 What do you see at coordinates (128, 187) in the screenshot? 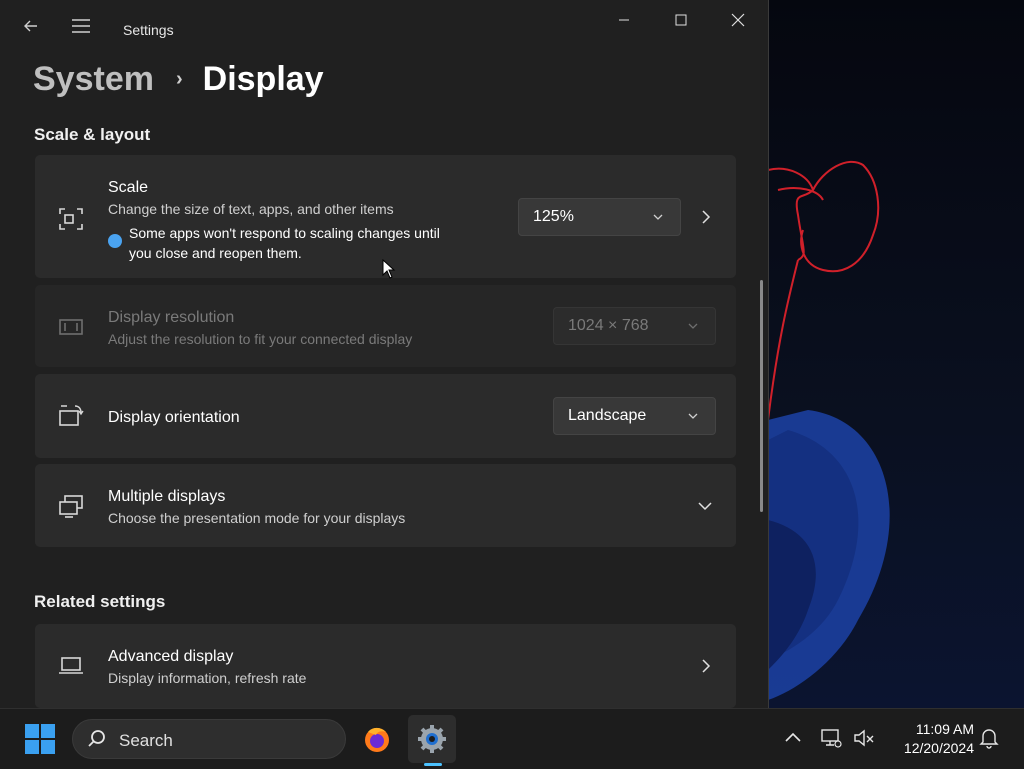
I see `scale-title: Scale` at bounding box center [128, 187].